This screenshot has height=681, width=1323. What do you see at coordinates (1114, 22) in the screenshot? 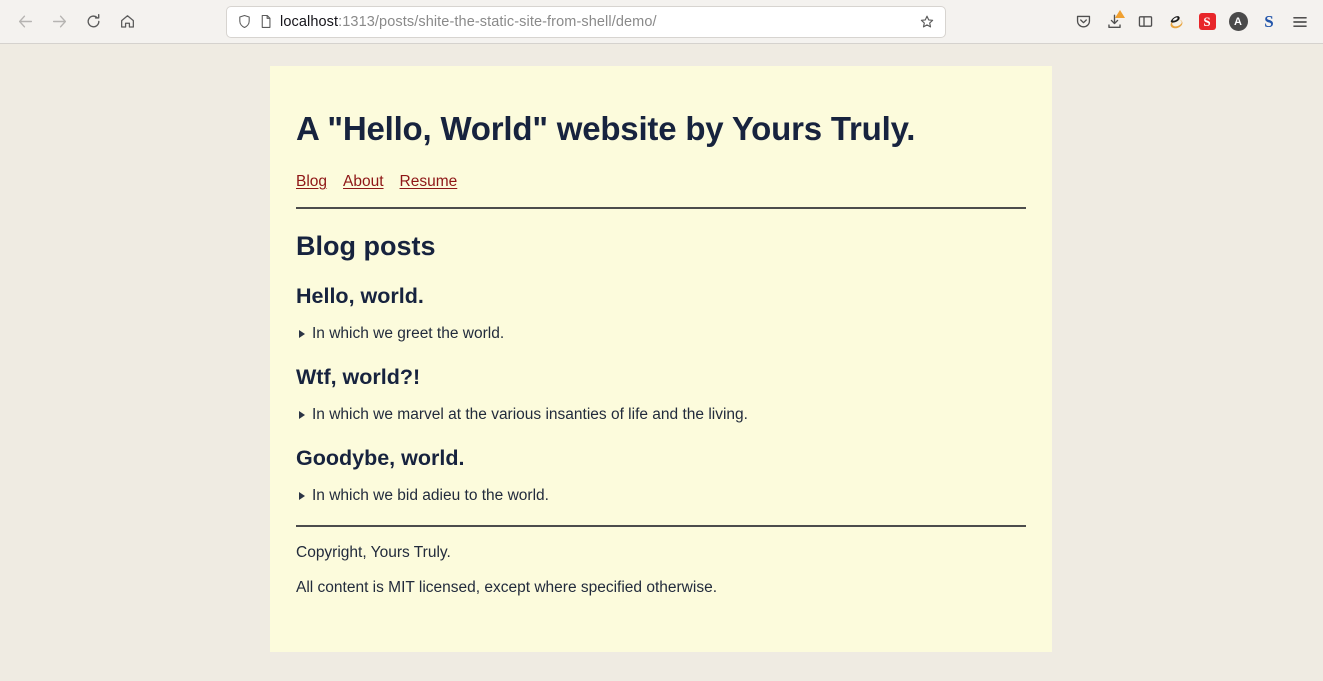
I see `downloads-icon` at bounding box center [1114, 22].